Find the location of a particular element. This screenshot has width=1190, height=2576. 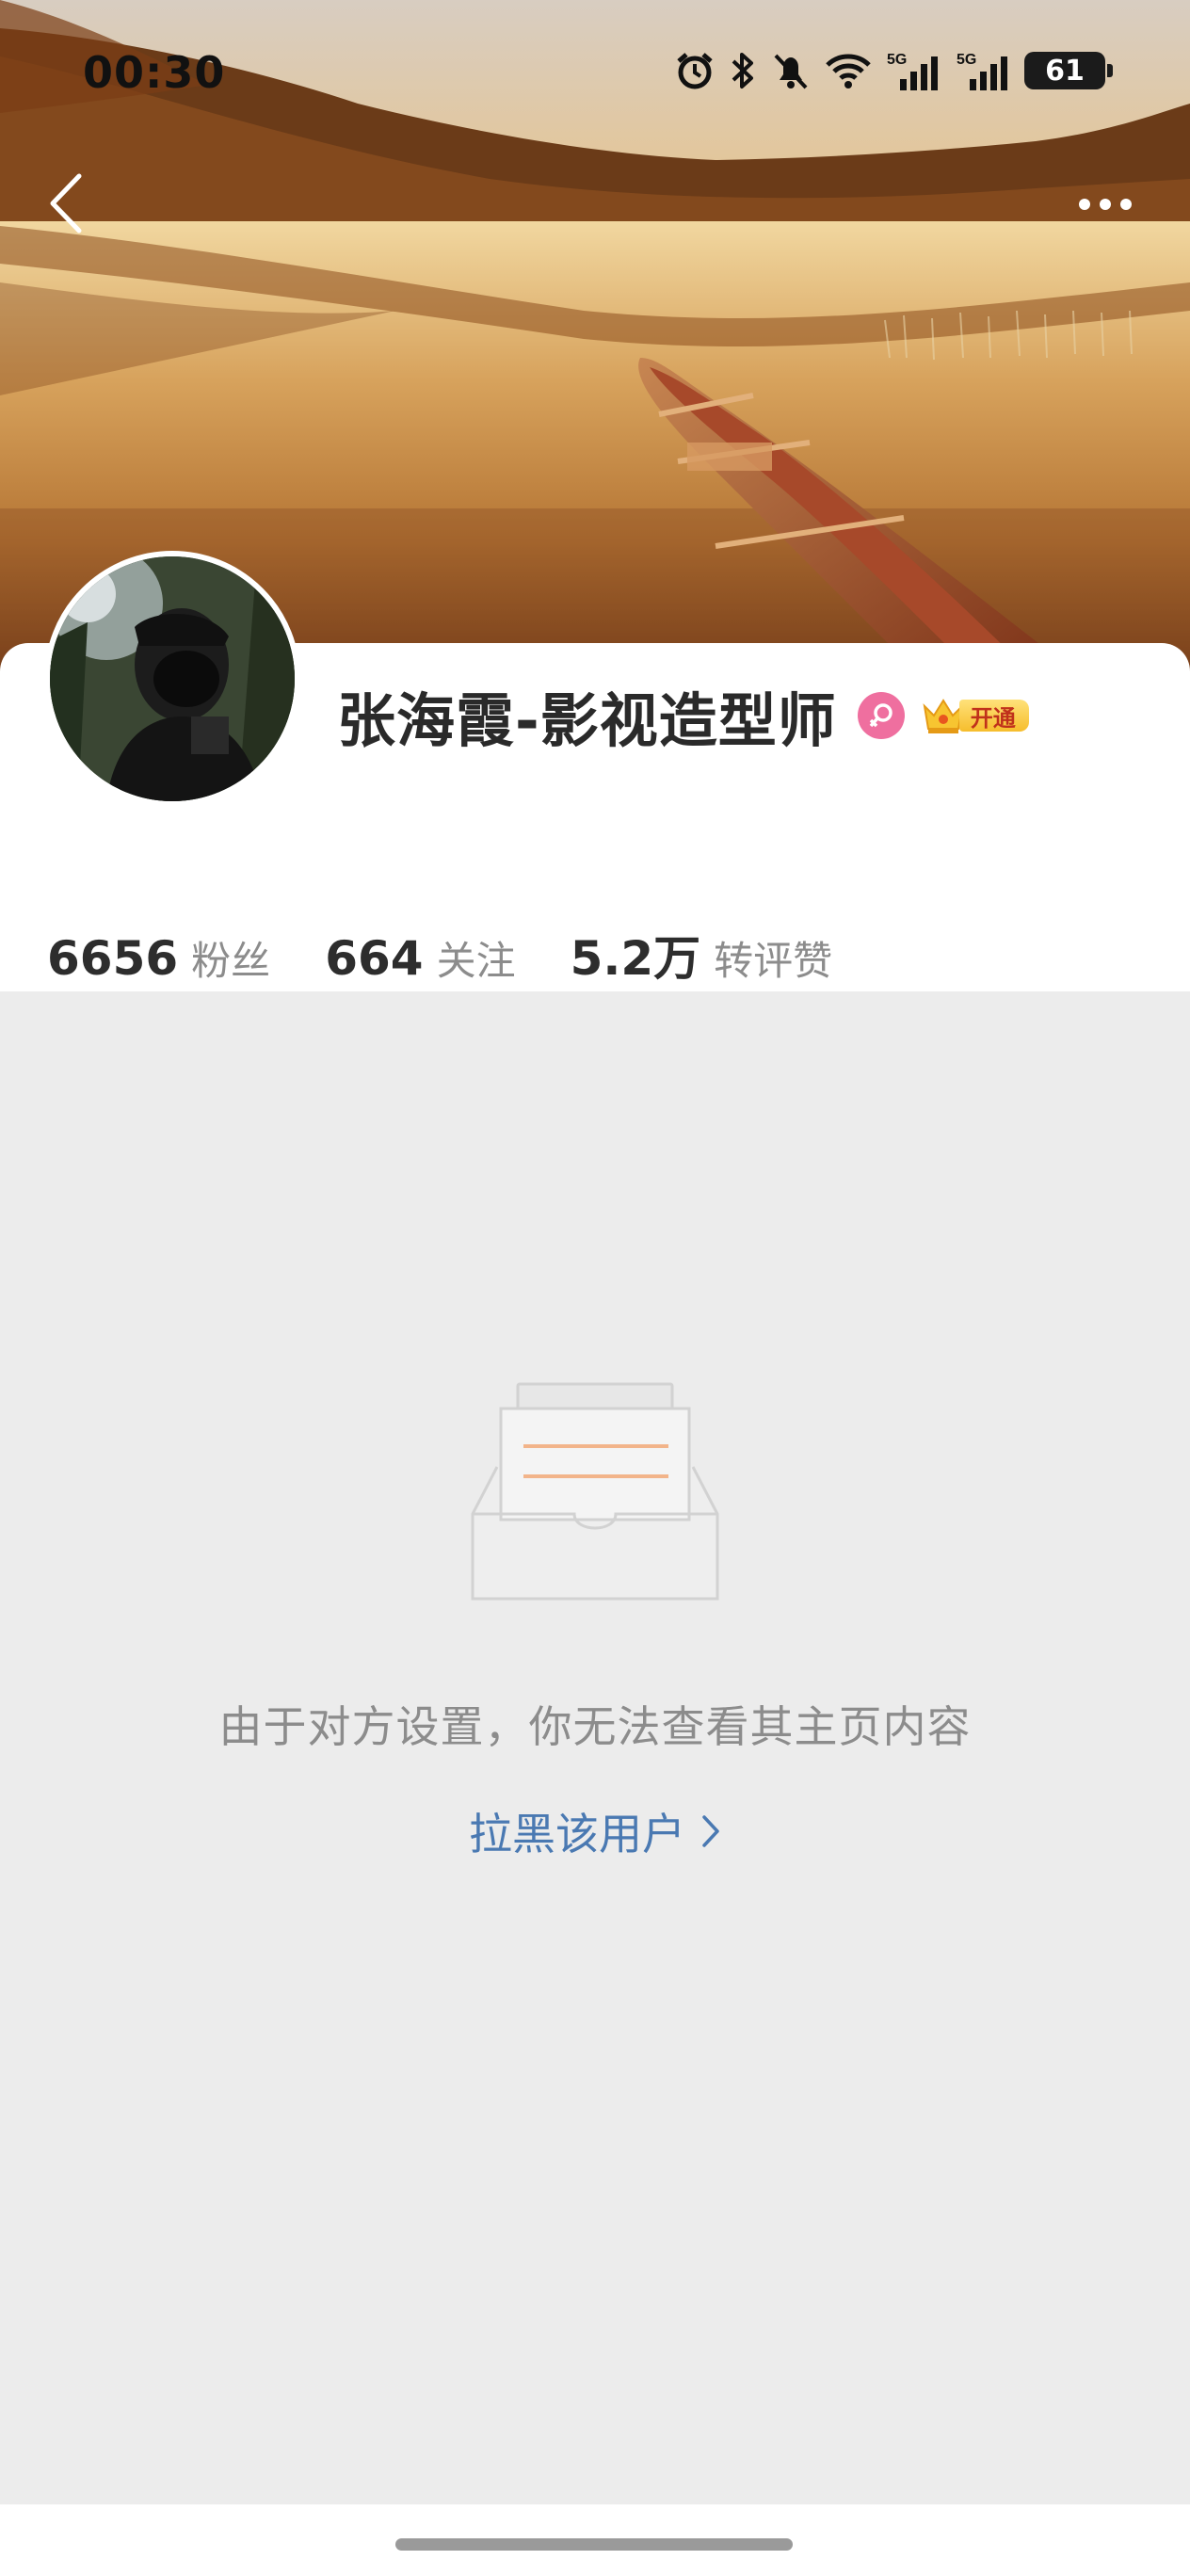

stat-followers: 6656 粉丝 is located at coordinates (159, 958).